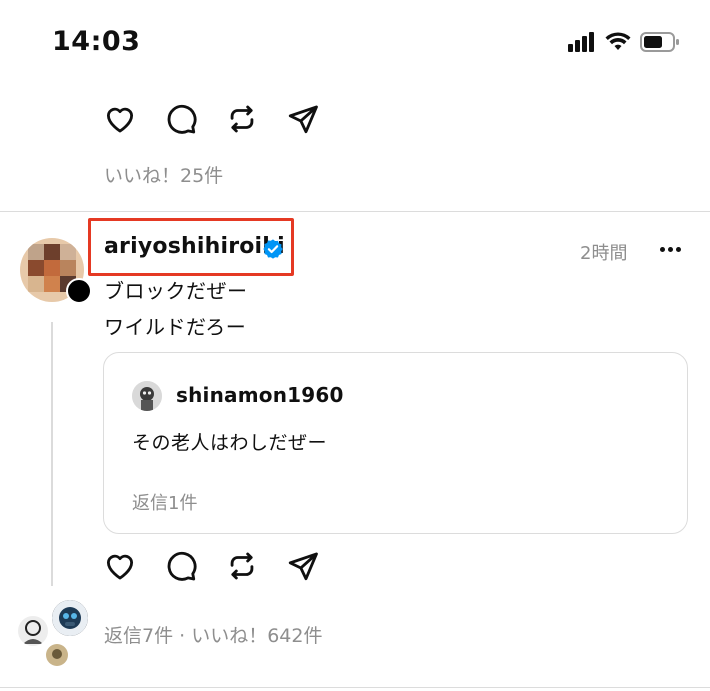 The width and height of the screenshot is (710, 691). What do you see at coordinates (604, 253) in the screenshot?
I see `post-time: 2時間` at bounding box center [604, 253].